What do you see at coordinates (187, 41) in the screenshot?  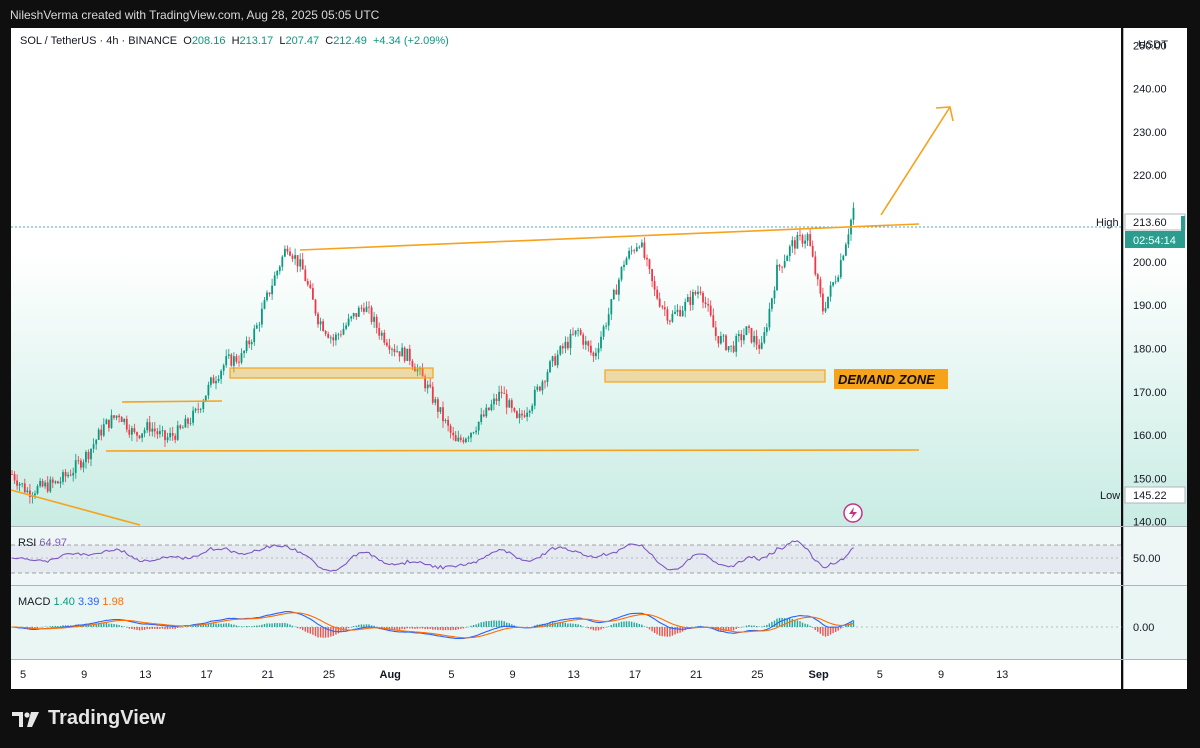 I see `open-label: O` at bounding box center [187, 41].